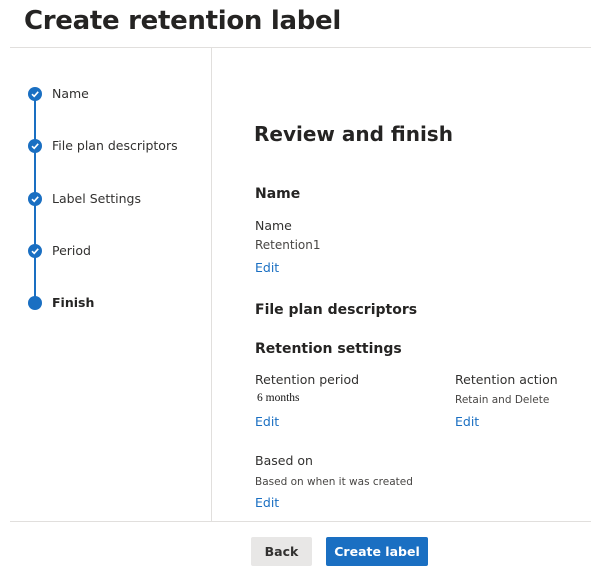  I want to click on step-label: Period, so click(71, 250).